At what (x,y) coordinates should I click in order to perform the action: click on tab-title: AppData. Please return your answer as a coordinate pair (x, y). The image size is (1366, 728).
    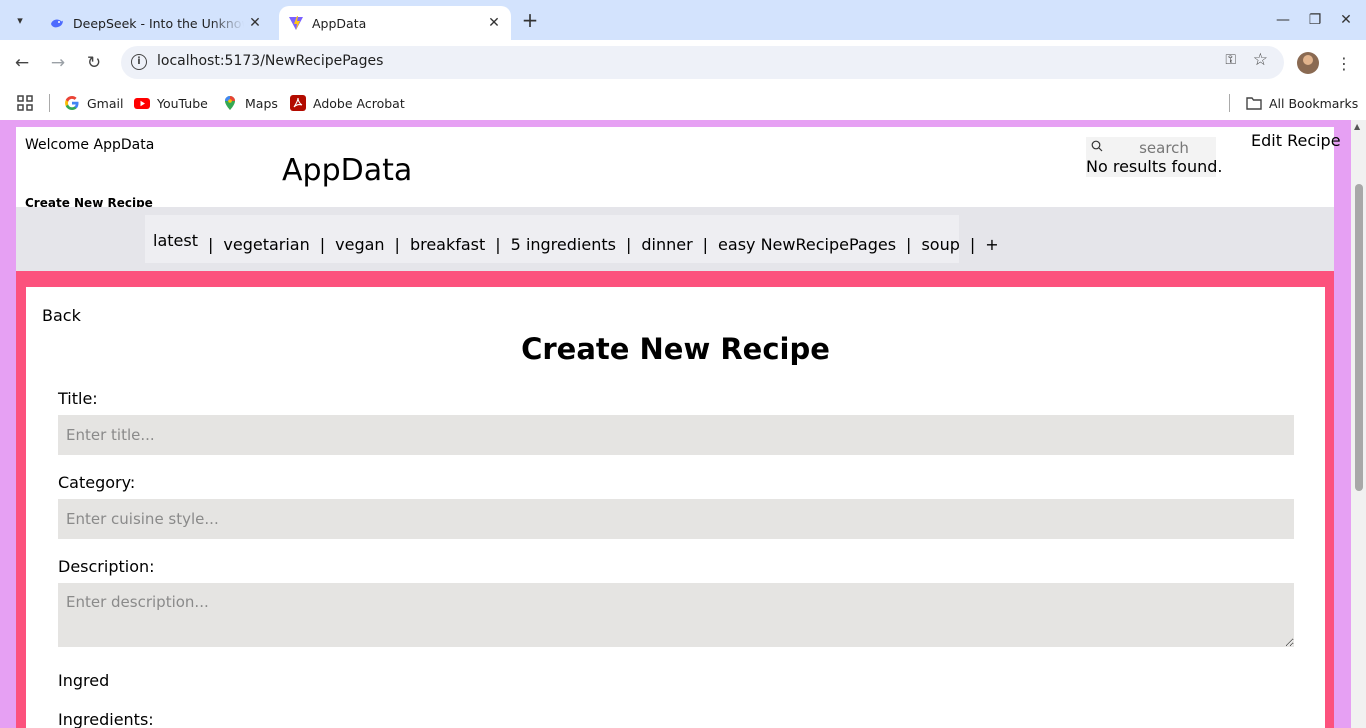
    Looking at the image, I should click on (339, 23).